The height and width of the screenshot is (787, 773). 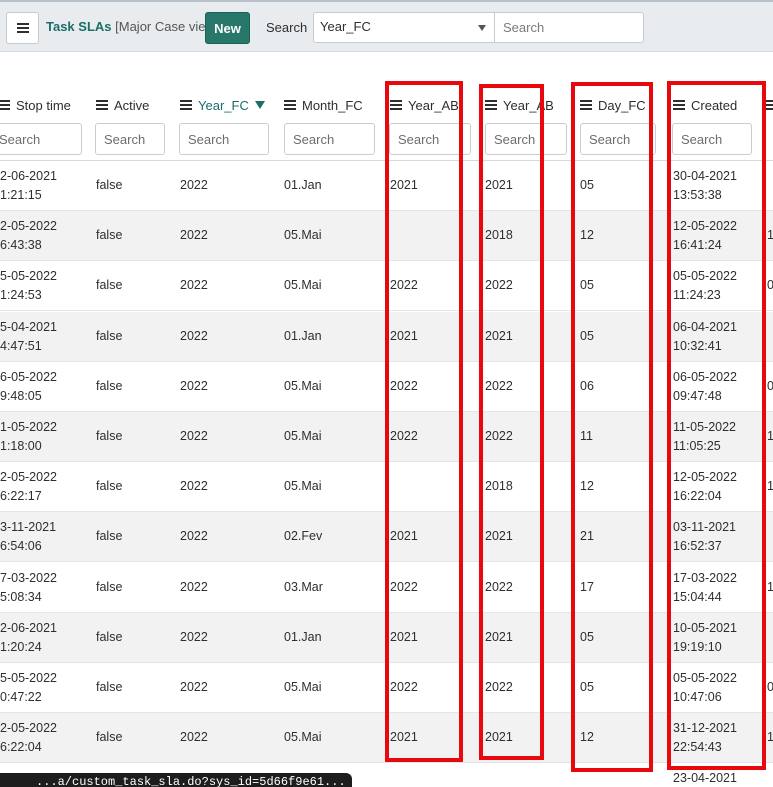 I want to click on cell-created: 12-05-2022 16:41:24, so click(x=705, y=236).